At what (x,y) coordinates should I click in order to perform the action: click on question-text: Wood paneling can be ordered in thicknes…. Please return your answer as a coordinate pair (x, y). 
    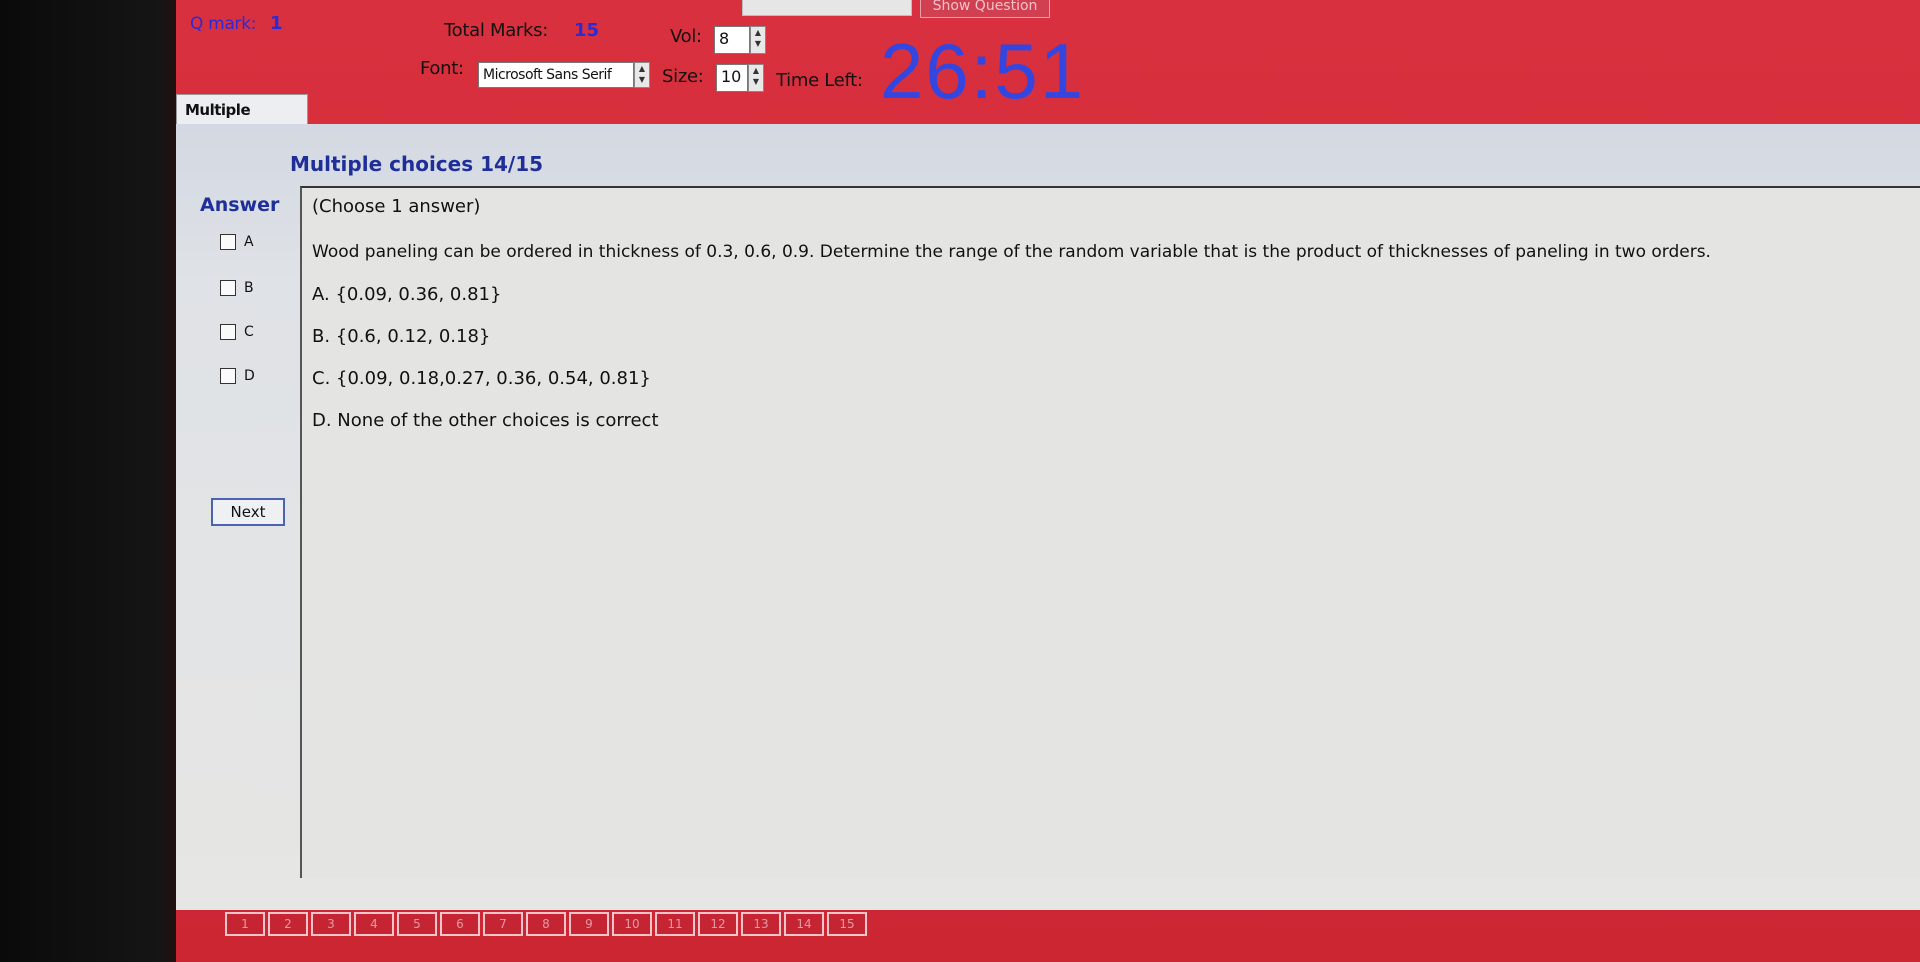
    Looking at the image, I should click on (1011, 252).